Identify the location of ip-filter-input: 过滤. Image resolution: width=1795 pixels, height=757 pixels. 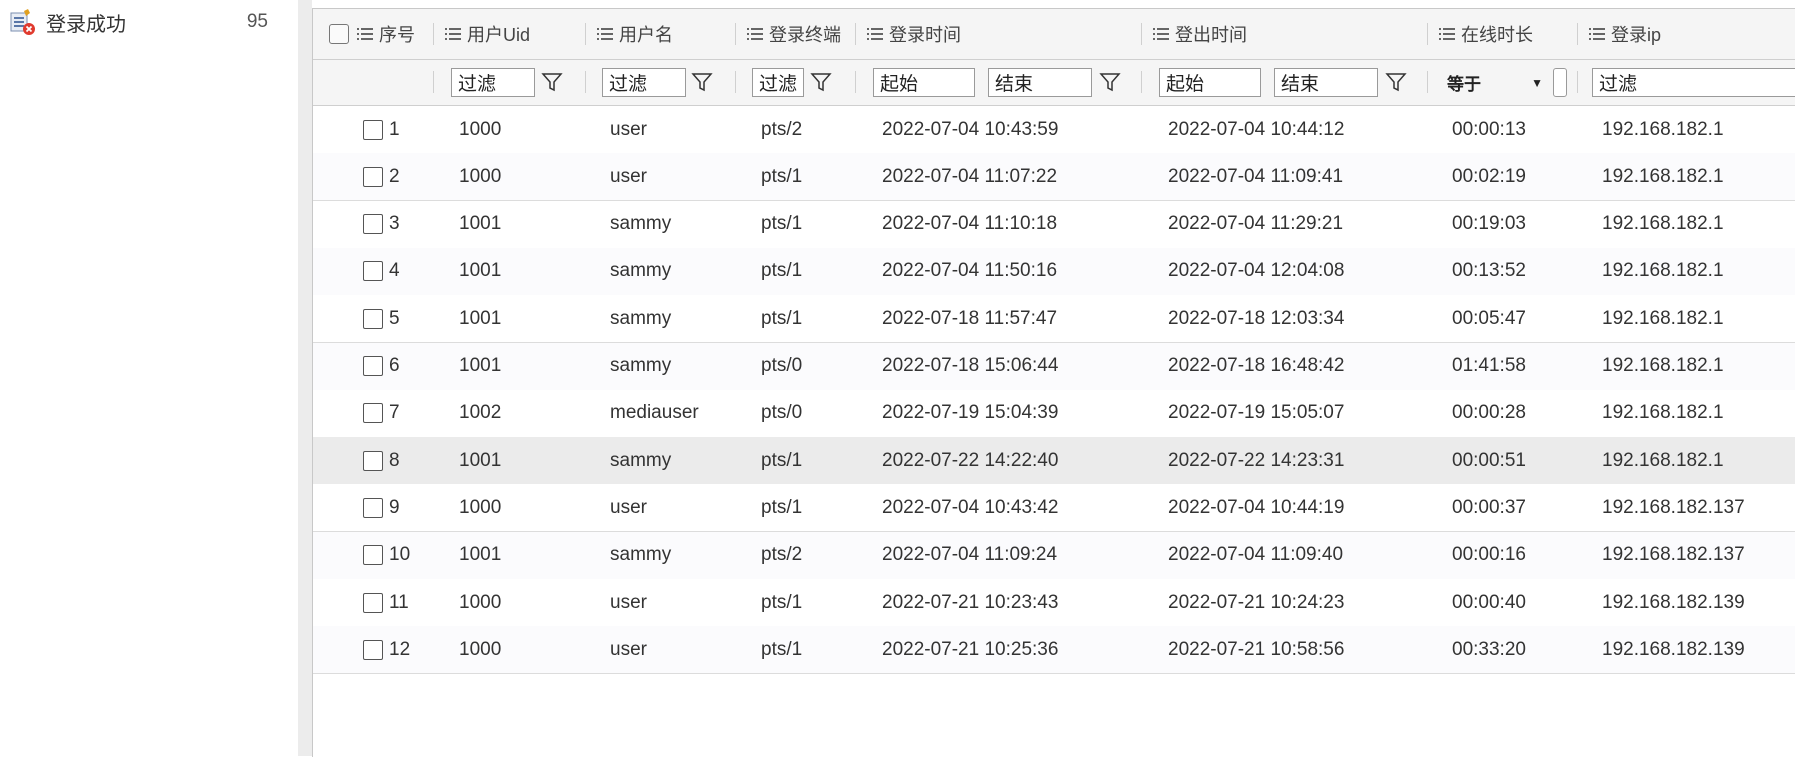
(1693, 82).